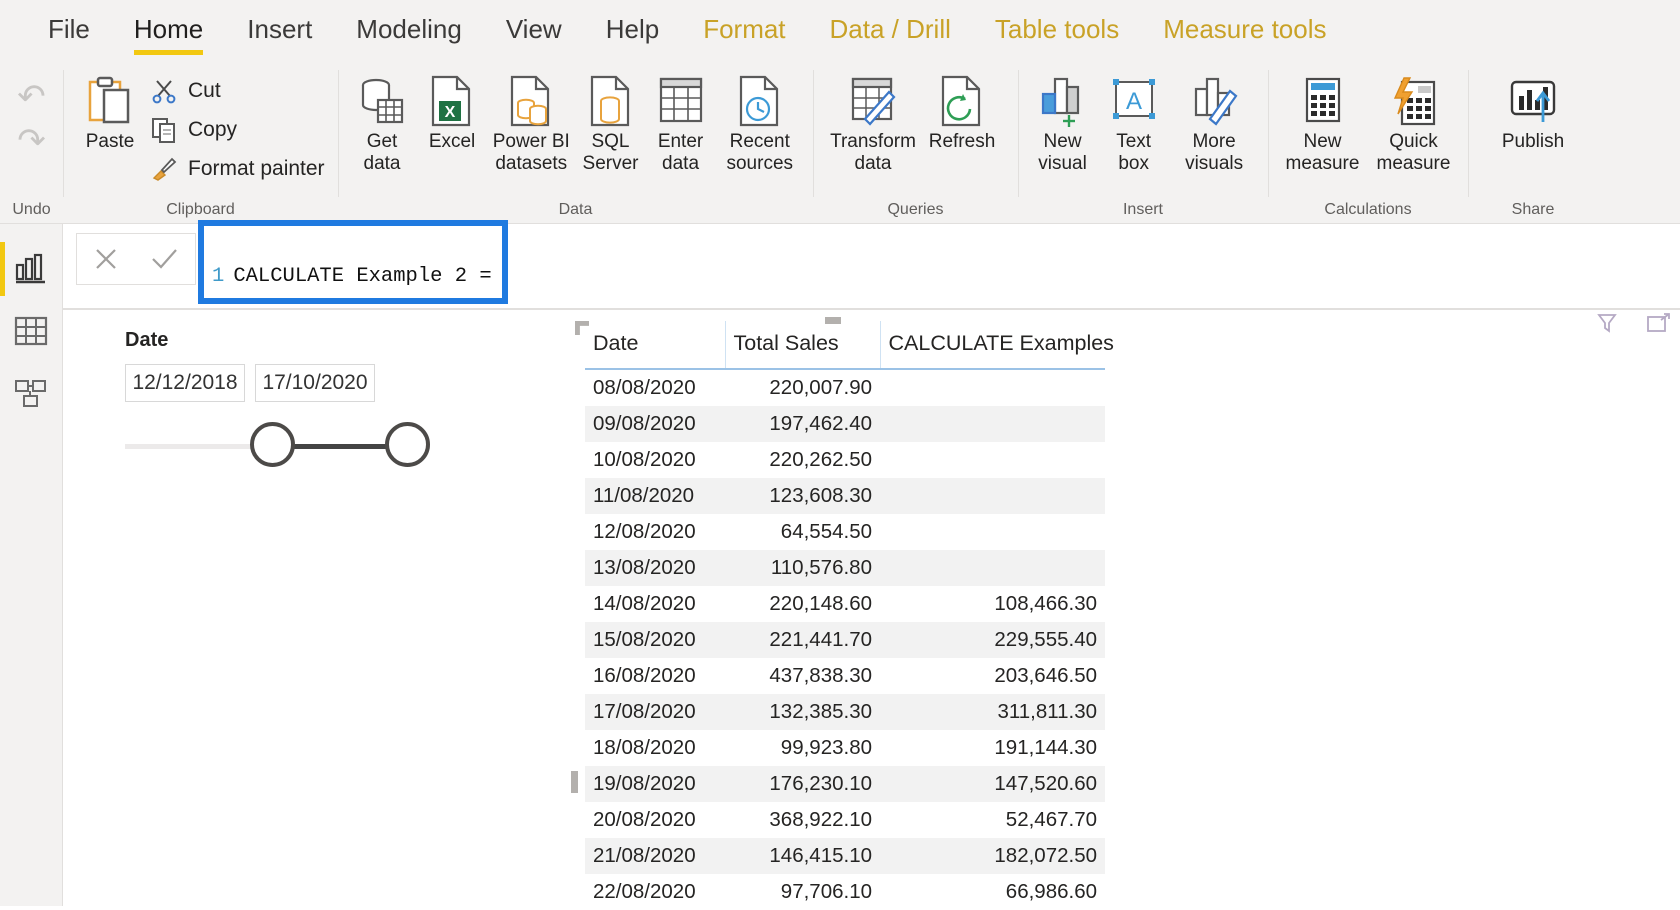  I want to click on cell-date: 22/08/2020, so click(644, 891).